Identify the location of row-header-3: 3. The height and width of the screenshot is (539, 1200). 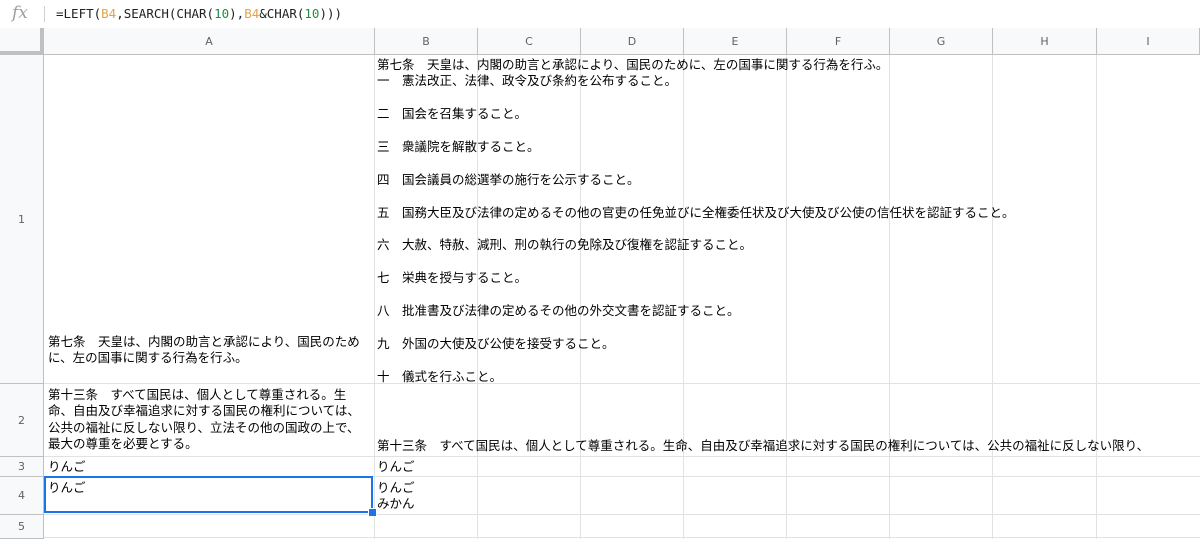
(22, 467).